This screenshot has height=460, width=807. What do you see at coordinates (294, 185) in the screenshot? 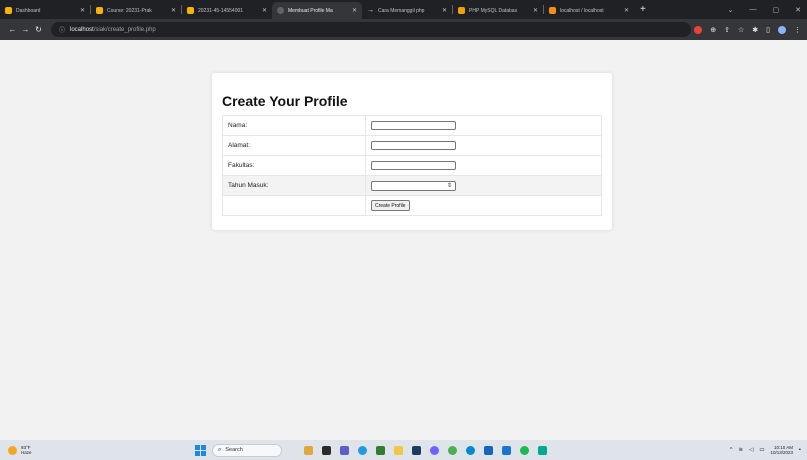
I see `field-label: Tahun Masuk:` at bounding box center [294, 185].